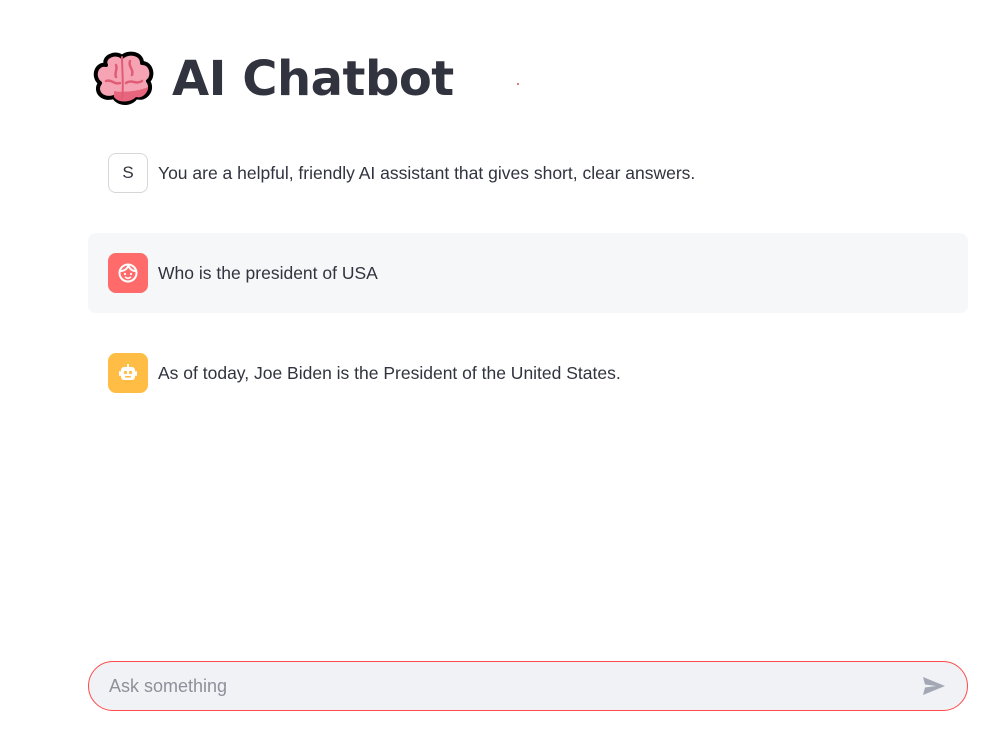 The image size is (1002, 737). What do you see at coordinates (268, 272) in the screenshot?
I see `message-text: Who is the president of USA` at bounding box center [268, 272].